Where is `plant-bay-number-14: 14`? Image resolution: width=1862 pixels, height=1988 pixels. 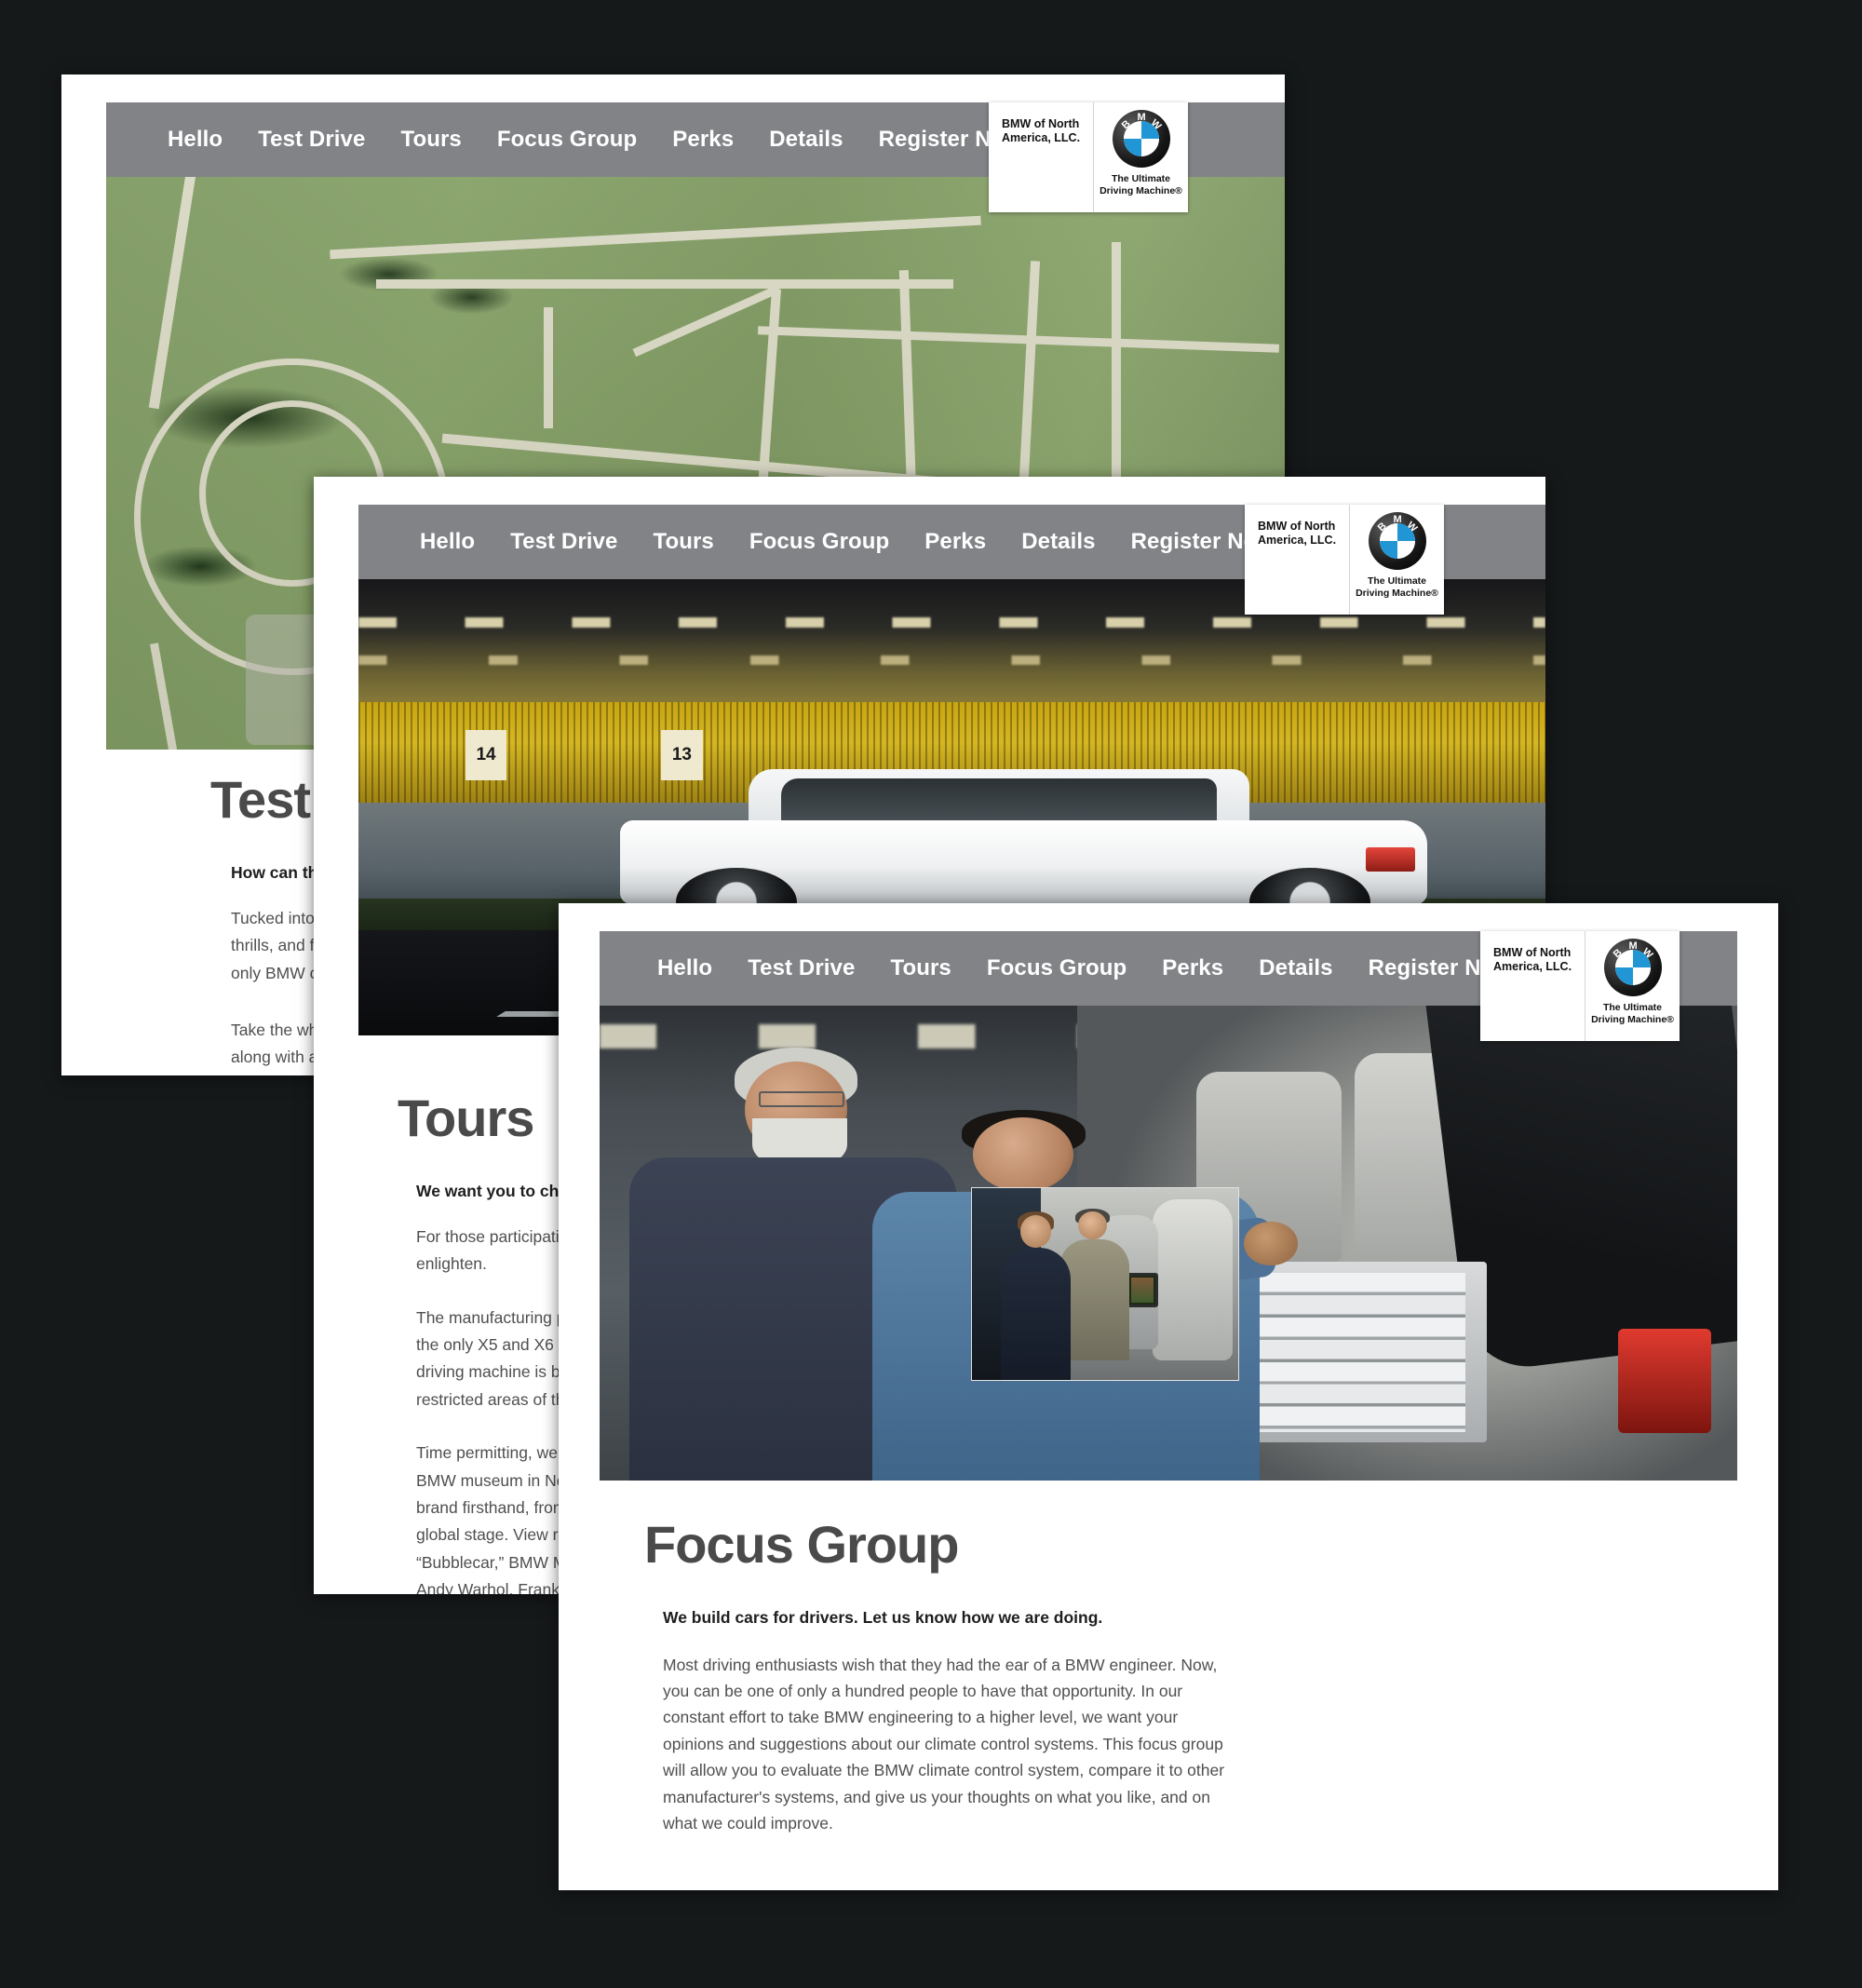
plant-bay-number-14: 14 is located at coordinates (486, 754).